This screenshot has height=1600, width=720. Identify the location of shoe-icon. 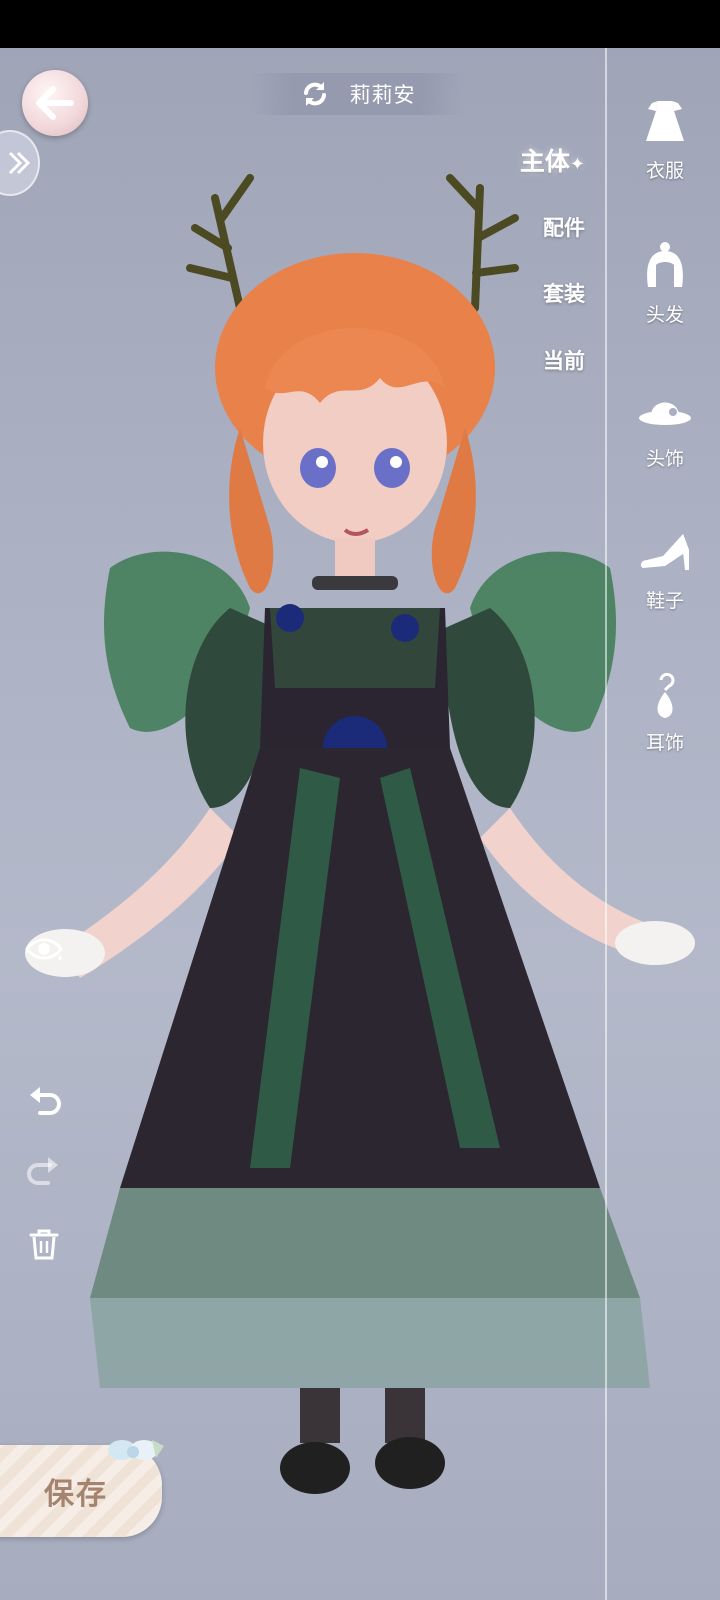
(664, 552).